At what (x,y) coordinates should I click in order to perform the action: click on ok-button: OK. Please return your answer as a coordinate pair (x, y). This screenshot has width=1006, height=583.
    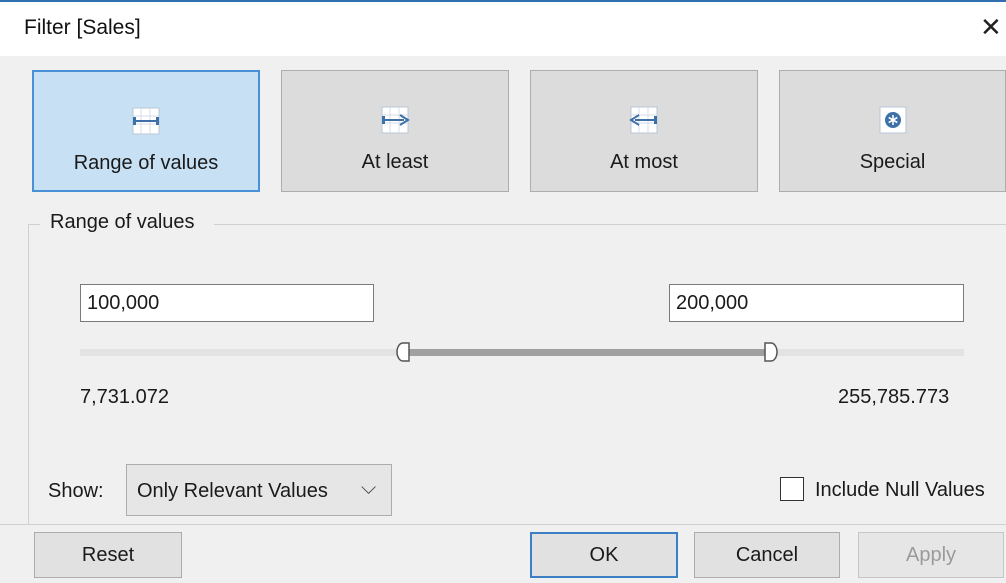
    Looking at the image, I should click on (604, 555).